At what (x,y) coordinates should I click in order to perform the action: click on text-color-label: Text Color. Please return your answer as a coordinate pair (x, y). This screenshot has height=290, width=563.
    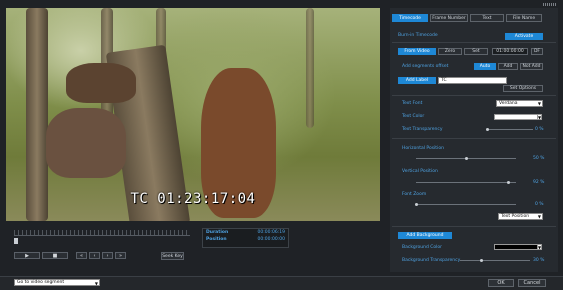
    Looking at the image, I should click on (413, 116).